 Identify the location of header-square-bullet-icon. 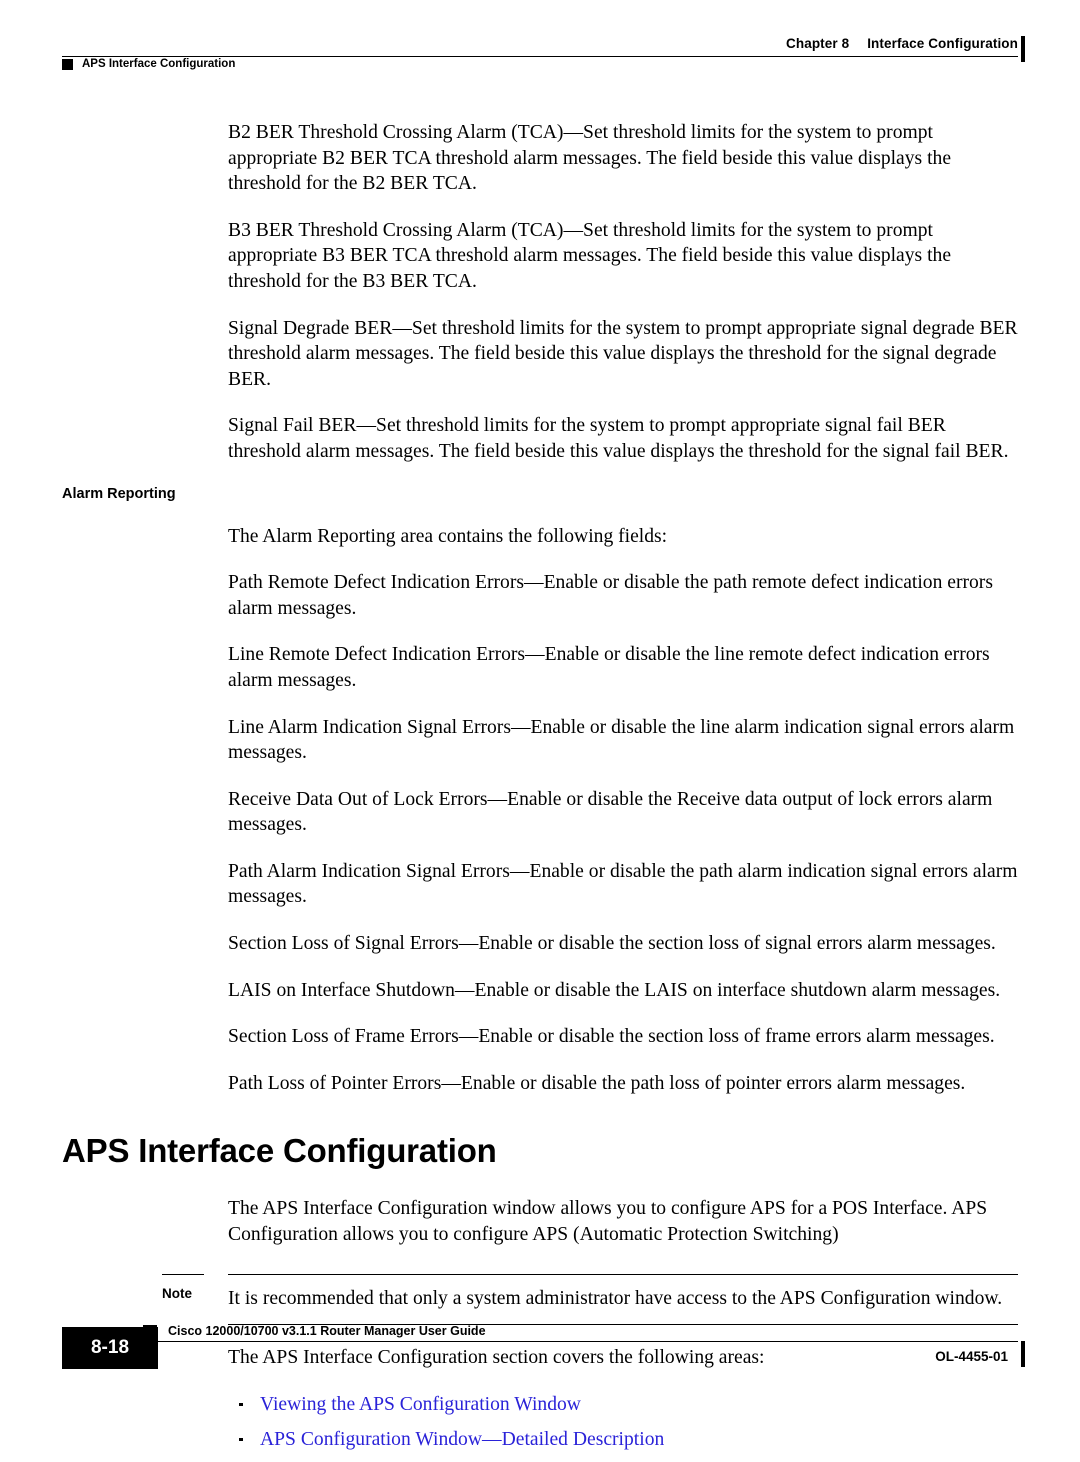
(67, 64).